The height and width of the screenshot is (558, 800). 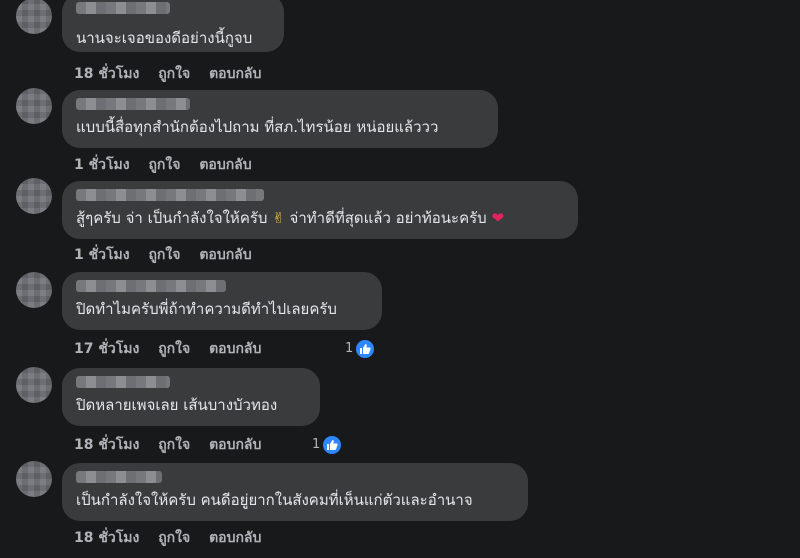 I want to click on comment-bubble: ปิดหลายเพจเลย เส้นบางบัวทอง, so click(x=191, y=397).